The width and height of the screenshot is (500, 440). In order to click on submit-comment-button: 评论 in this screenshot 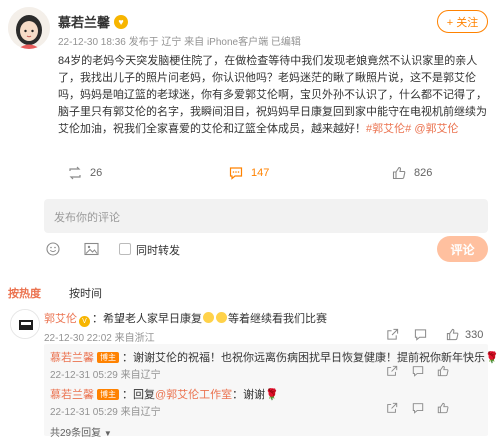, I will do `click(462, 249)`.